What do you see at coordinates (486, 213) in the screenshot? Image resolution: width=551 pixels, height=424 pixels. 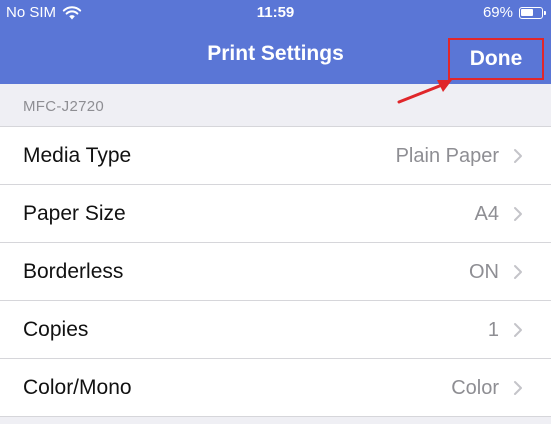 I see `row-value: A4` at bounding box center [486, 213].